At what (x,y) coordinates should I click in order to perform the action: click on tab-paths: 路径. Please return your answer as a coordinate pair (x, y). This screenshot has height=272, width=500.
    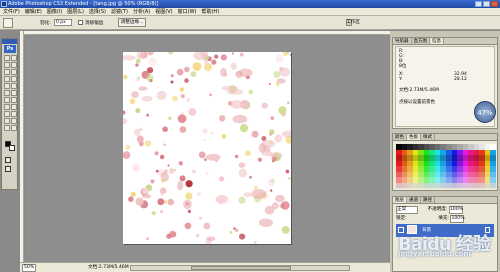
    Looking at the image, I should click on (428, 200).